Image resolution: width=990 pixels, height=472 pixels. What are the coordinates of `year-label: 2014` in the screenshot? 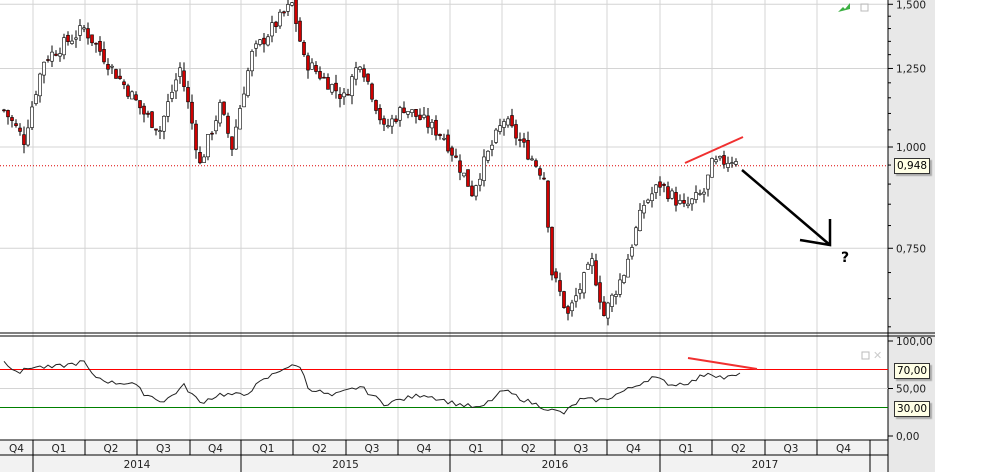 It's located at (137, 465).